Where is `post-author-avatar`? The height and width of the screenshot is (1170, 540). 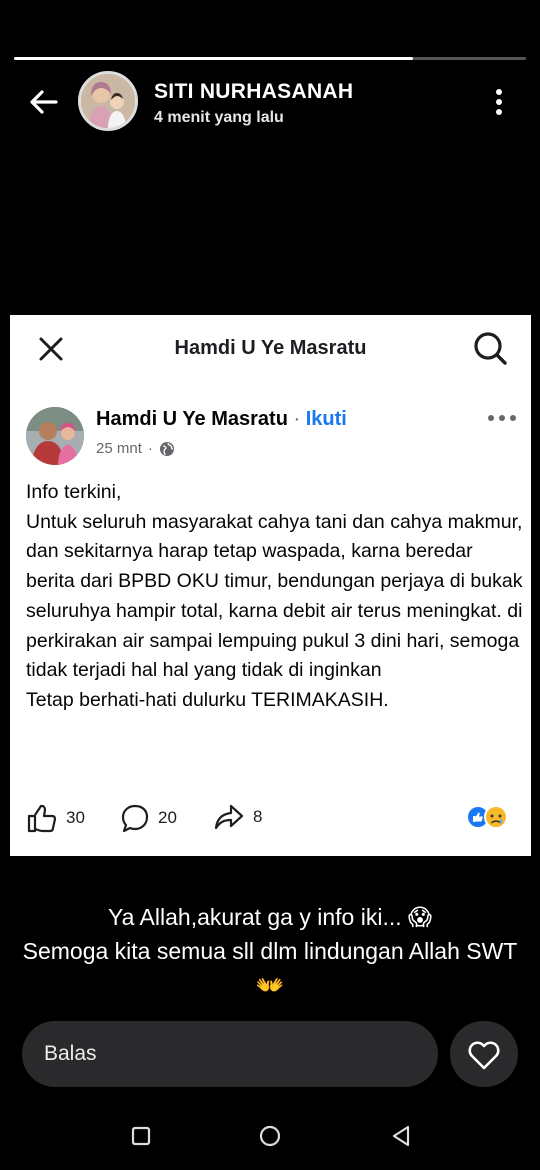 post-author-avatar is located at coordinates (55, 436).